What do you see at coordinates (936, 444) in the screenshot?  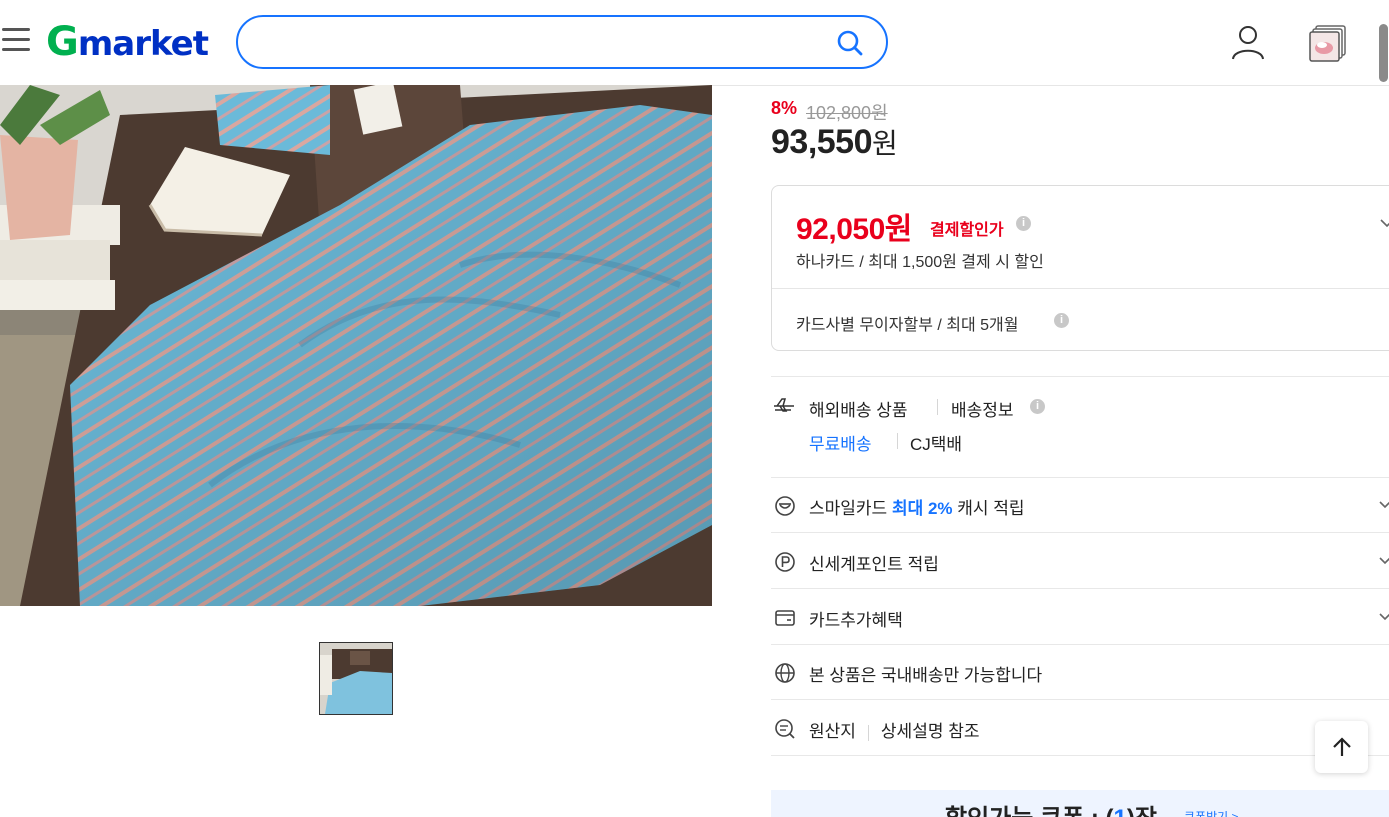 I see `carrier-label: CJ택배` at bounding box center [936, 444].